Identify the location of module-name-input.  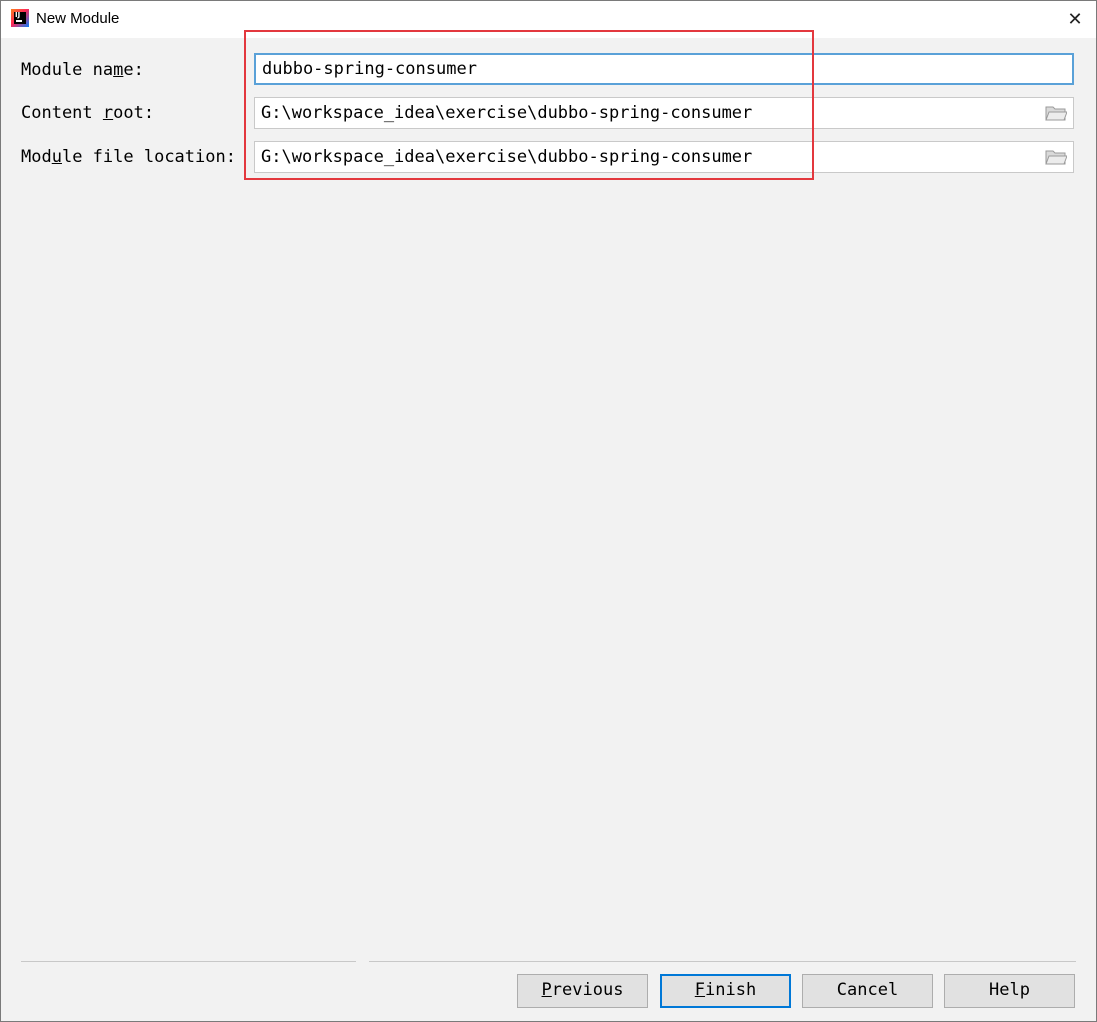
(642, 69).